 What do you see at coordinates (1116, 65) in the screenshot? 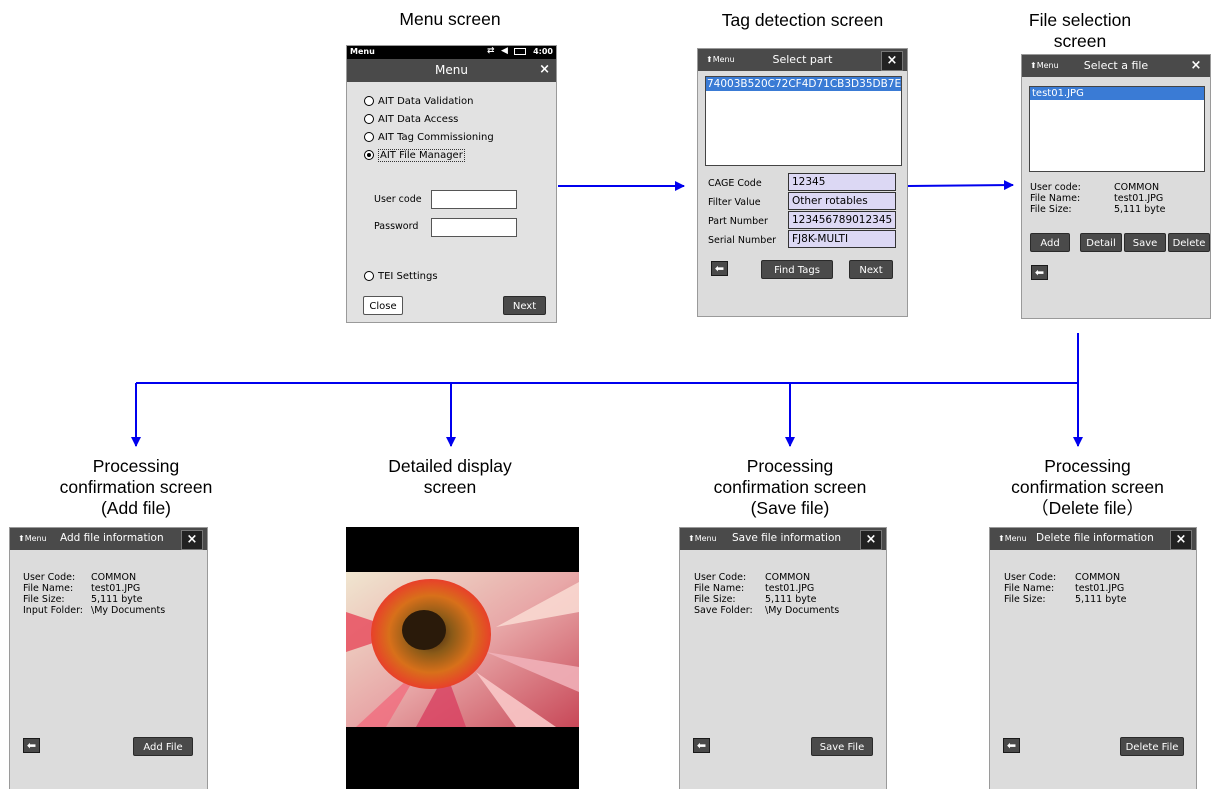
I see `screen-title: Select a file` at bounding box center [1116, 65].